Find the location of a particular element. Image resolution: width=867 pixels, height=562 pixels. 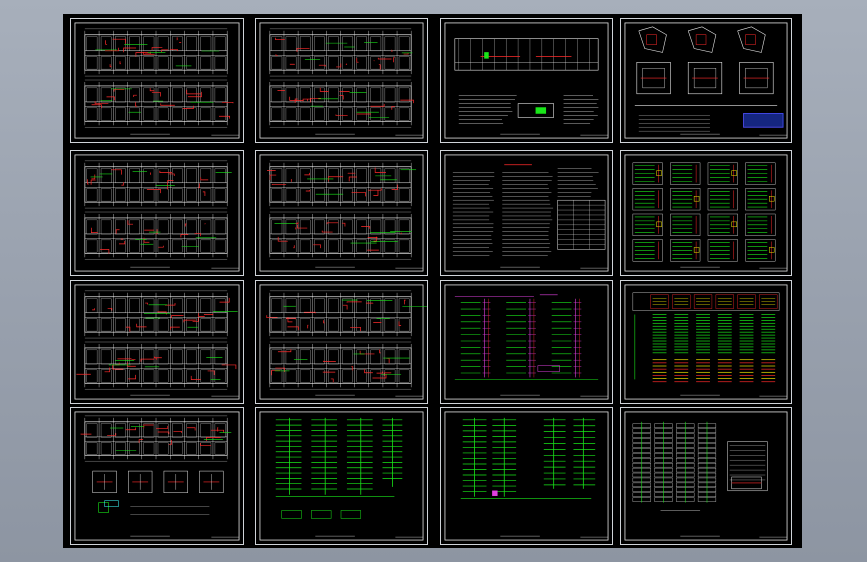

drawing-sheet-s6 is located at coordinates (341, 213).